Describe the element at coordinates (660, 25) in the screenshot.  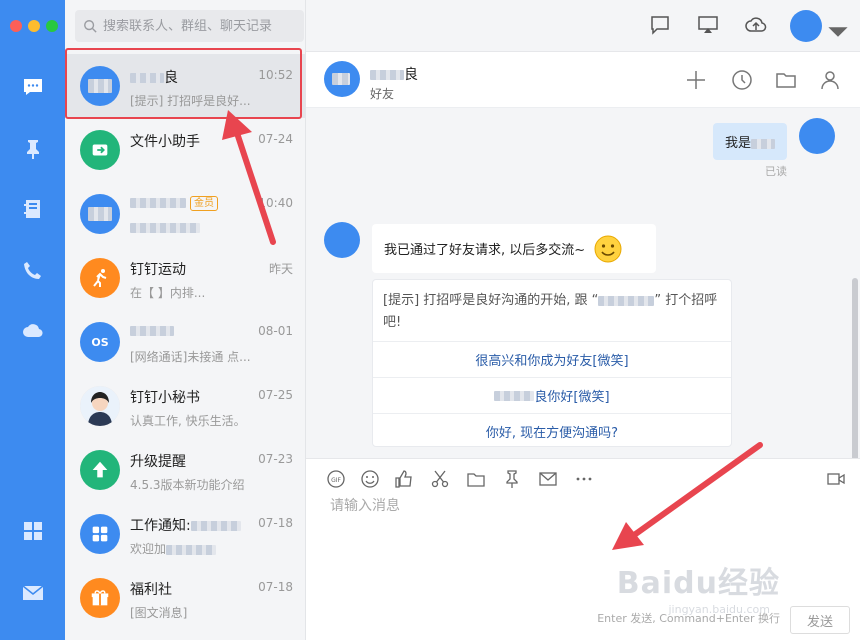
I see `chat-bubble-icon` at that location.